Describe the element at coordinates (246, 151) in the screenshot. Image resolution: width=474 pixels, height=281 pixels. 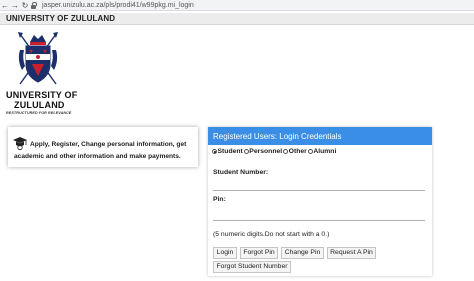
I see `radio-personnel` at that location.